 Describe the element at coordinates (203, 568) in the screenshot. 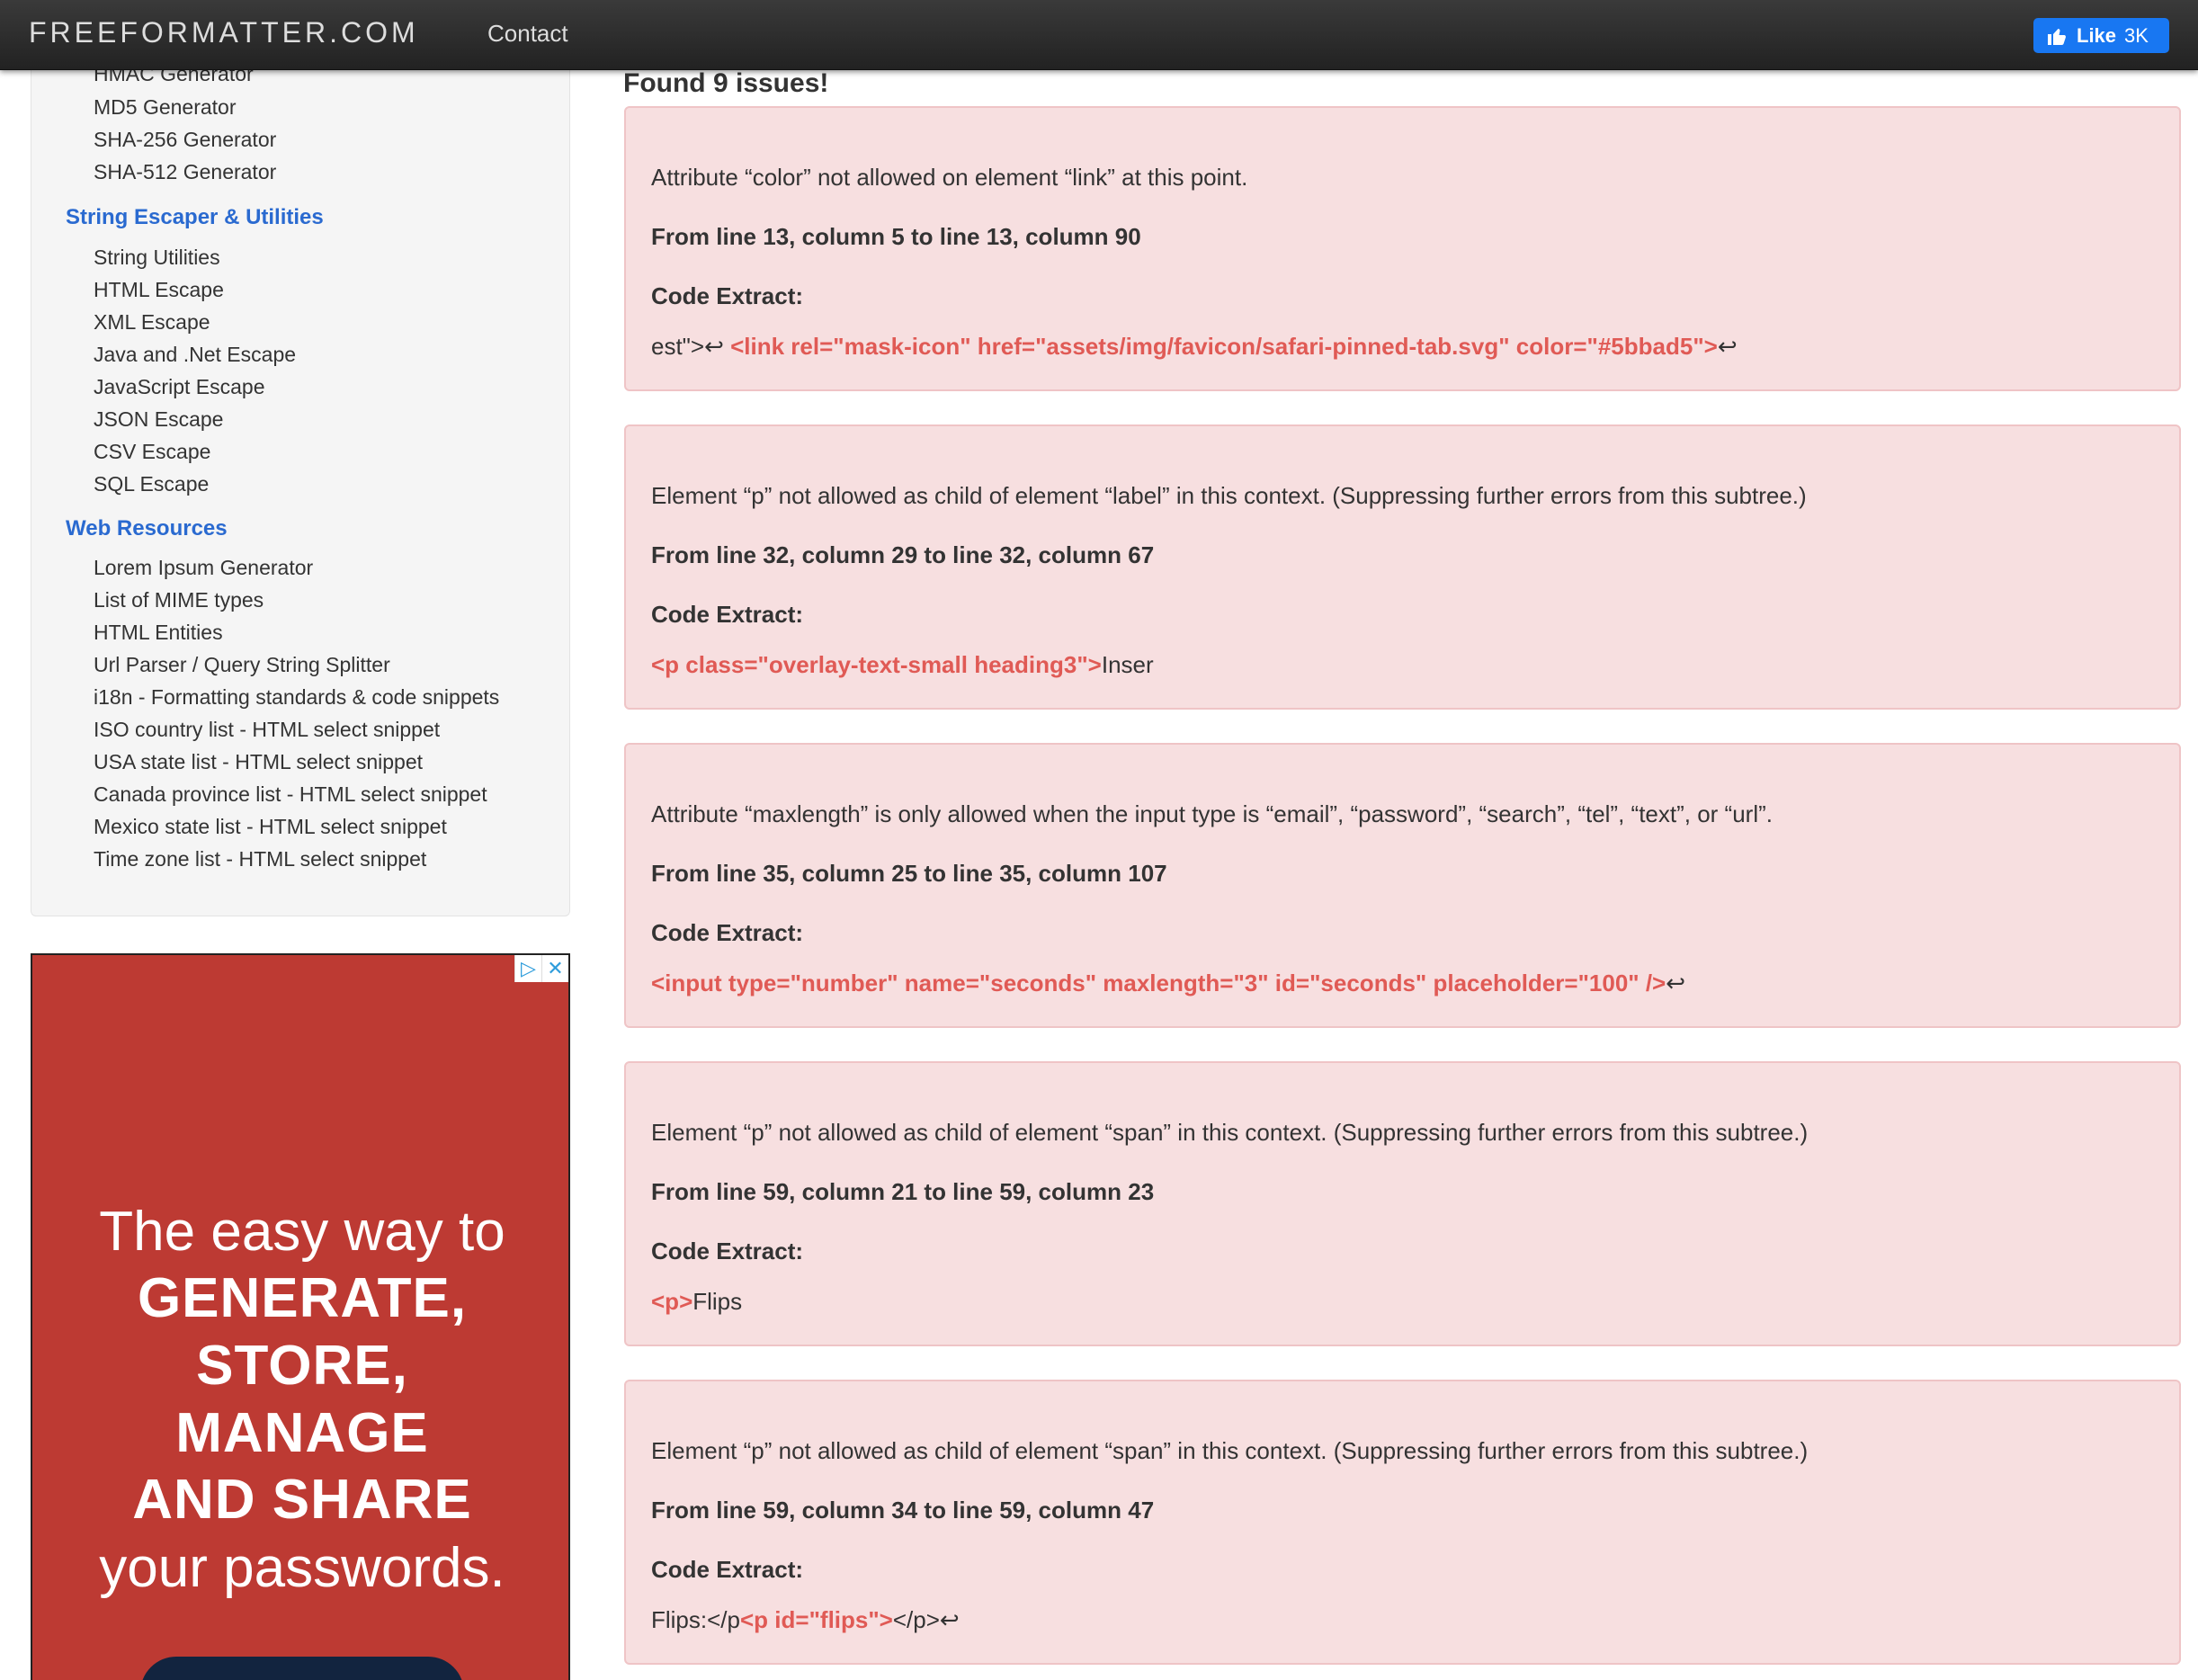

I see `sidebar-link-lorem-ipsum: Lorem Ipsum Generator` at that location.